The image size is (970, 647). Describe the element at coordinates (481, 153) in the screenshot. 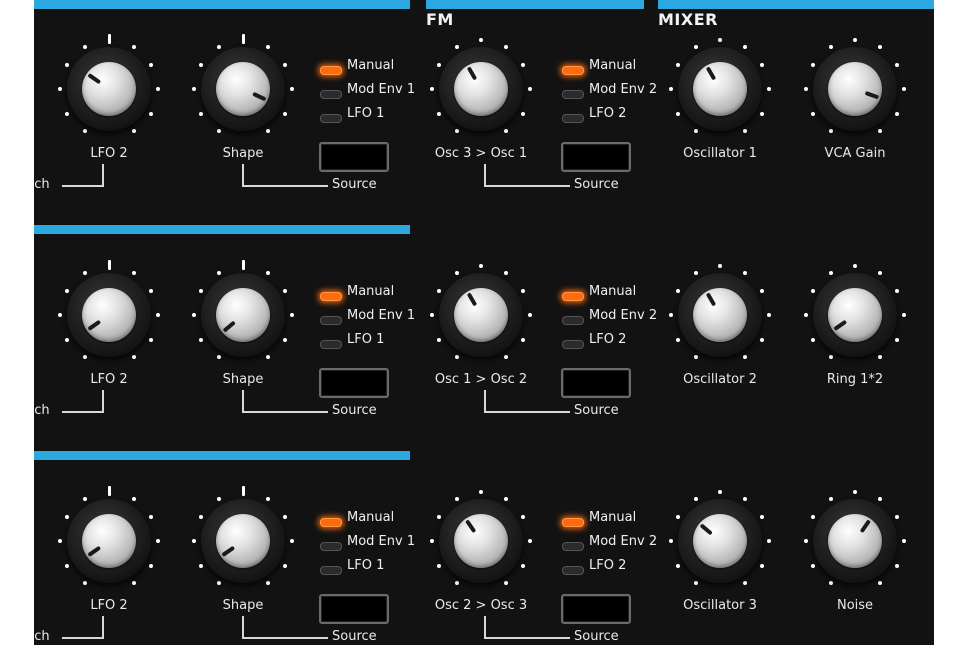

I see `fm-amount-label: Osc 3 > Osc 1` at that location.